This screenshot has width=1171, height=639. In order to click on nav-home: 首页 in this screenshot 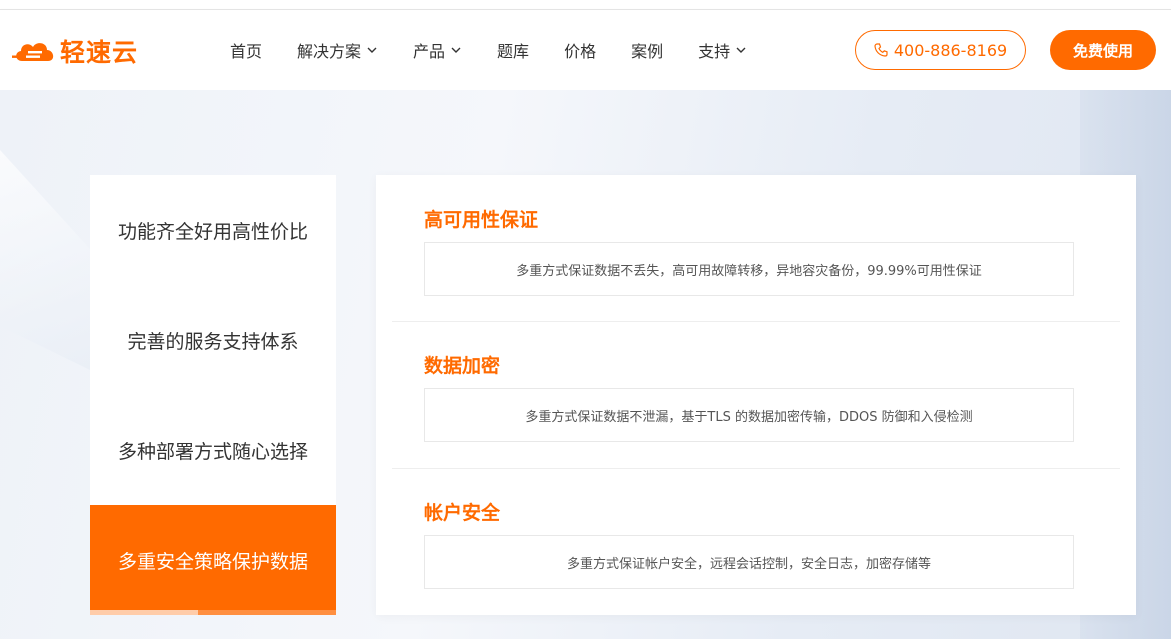, I will do `click(246, 50)`.